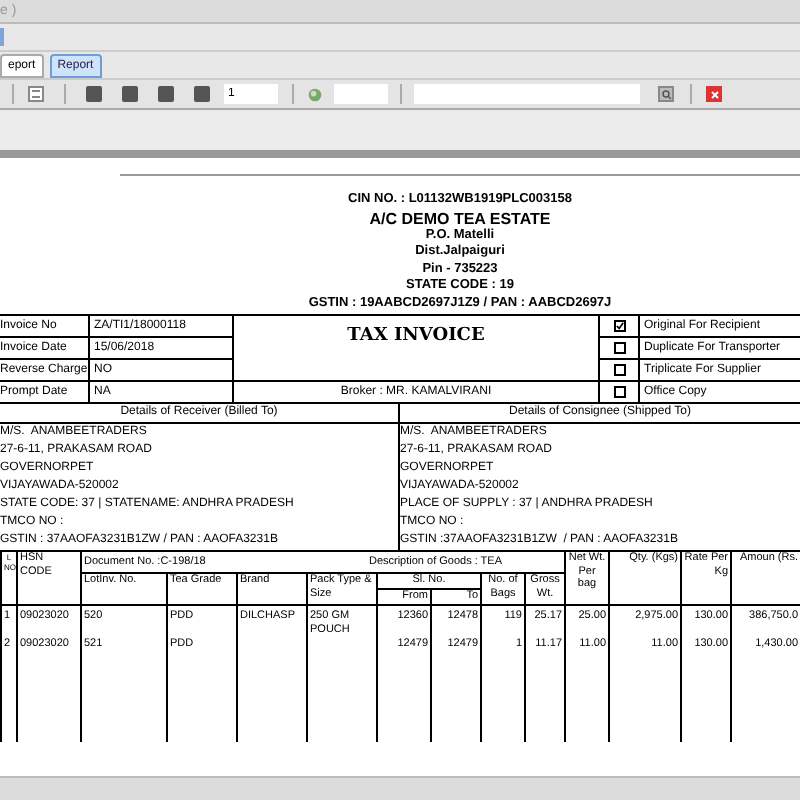 This screenshot has width=800, height=800. Describe the element at coordinates (714, 94) in the screenshot. I see `close-button` at that location.